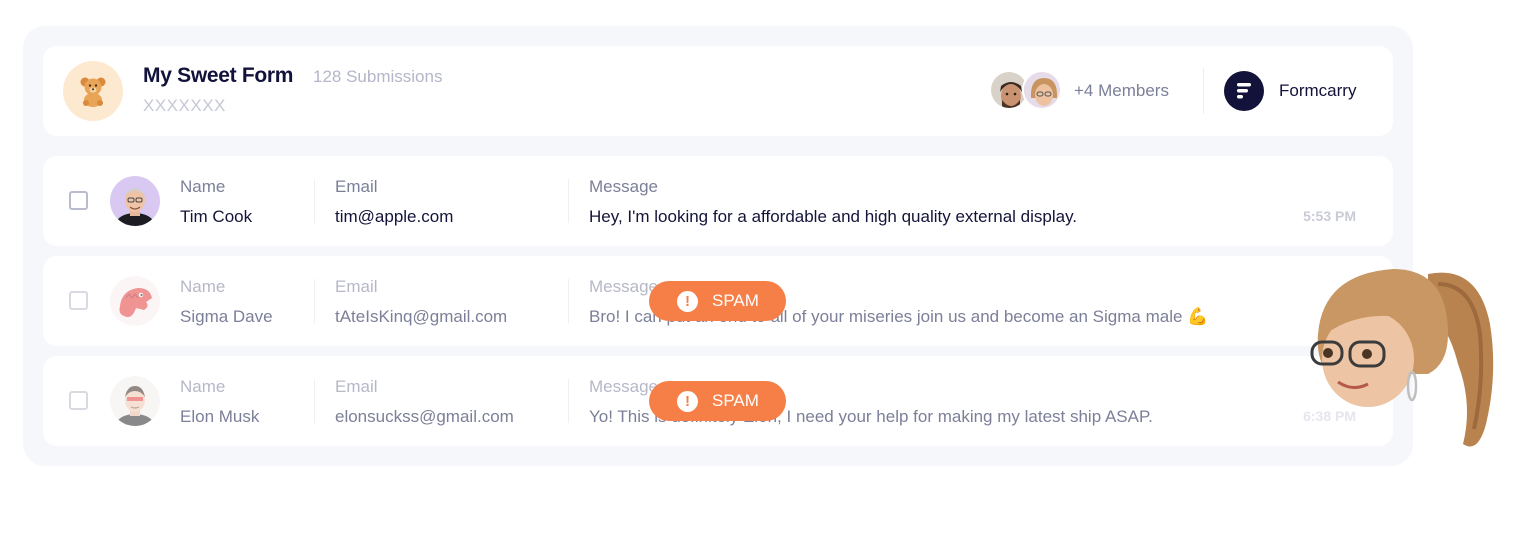 The image size is (1516, 535). What do you see at coordinates (378, 76) in the screenshot?
I see `submission-count: 128 Submissions` at bounding box center [378, 76].